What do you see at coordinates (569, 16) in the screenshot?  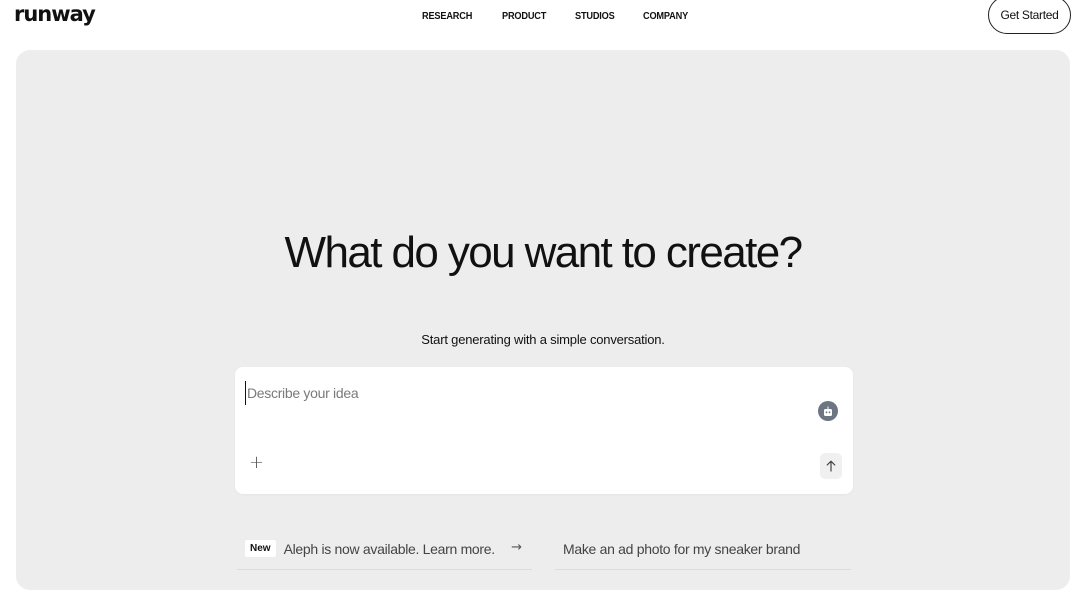 I see `main-nav: RESEARCH PRODUCT STUDIOS COMPANY` at bounding box center [569, 16].